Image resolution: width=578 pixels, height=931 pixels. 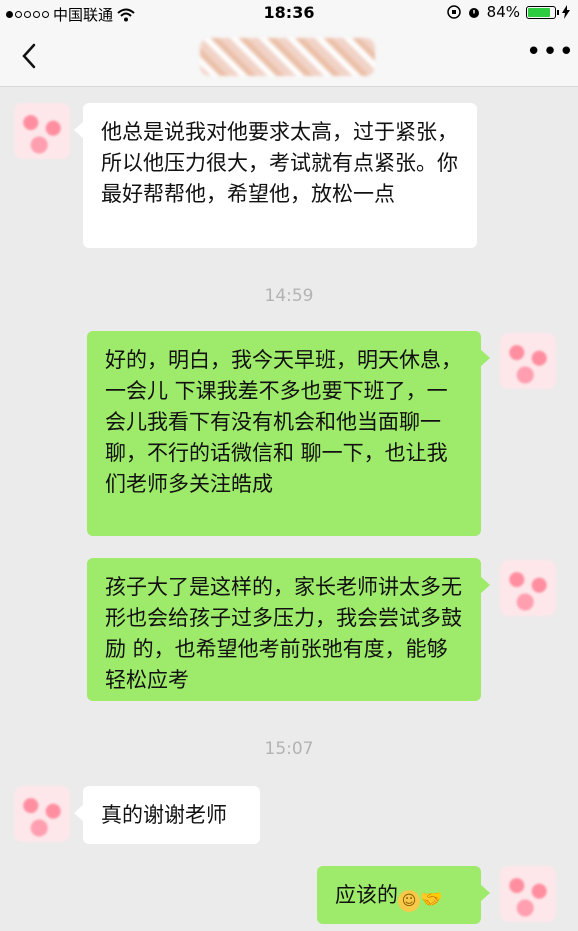 I want to click on more-dots-icon: •••, so click(x=550, y=54).